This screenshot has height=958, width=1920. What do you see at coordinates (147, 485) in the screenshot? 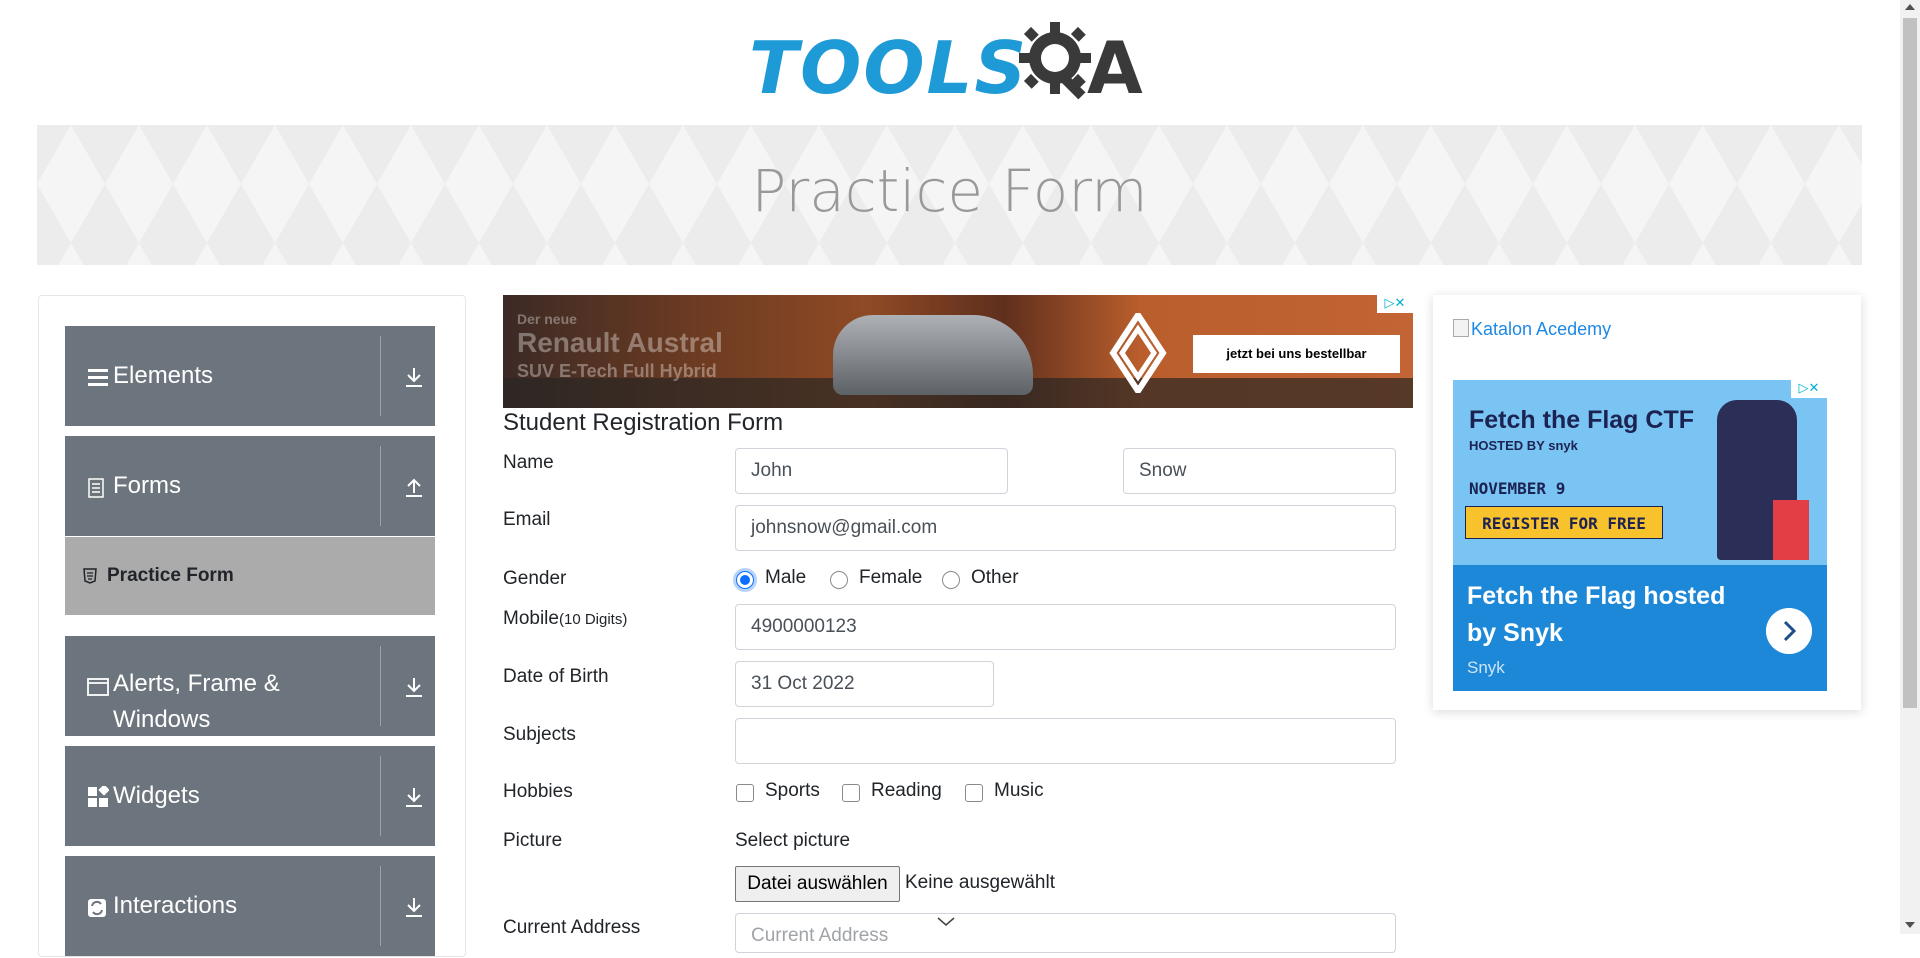
I see `sidebar-group-label: Forms` at bounding box center [147, 485].